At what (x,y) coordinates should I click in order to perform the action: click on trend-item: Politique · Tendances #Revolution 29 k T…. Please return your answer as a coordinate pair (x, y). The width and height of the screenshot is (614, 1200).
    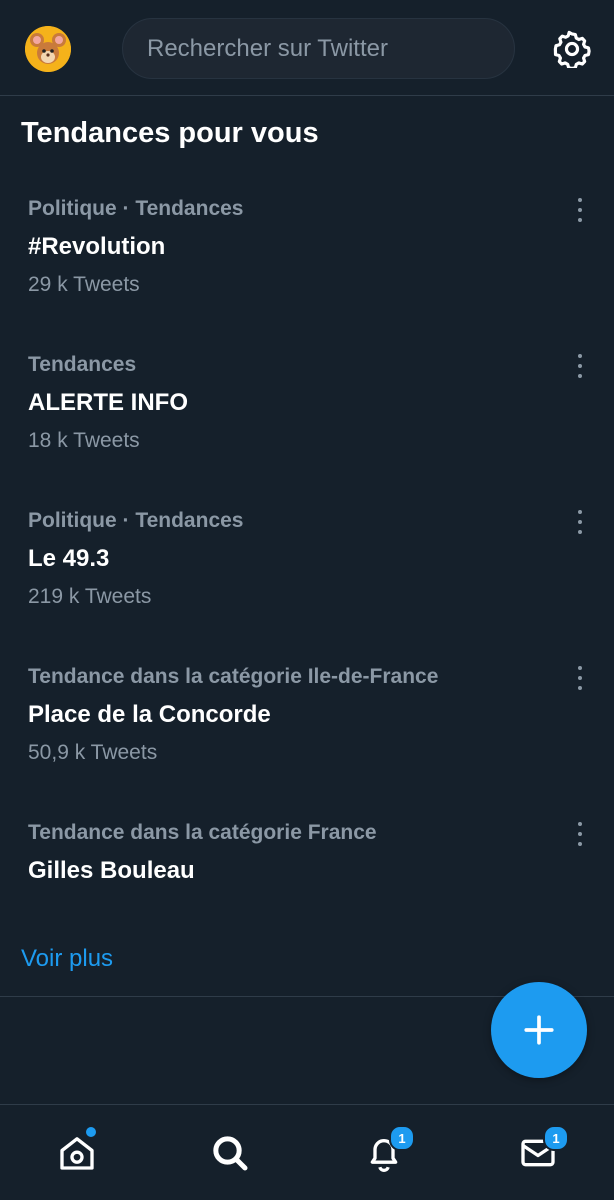
    Looking at the image, I should click on (307, 275).